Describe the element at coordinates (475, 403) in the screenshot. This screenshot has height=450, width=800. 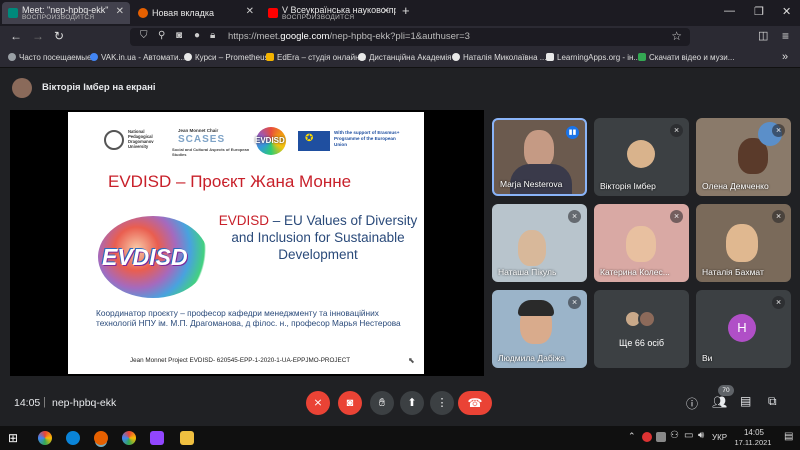
I see `end-call-button: ☎︎` at that location.